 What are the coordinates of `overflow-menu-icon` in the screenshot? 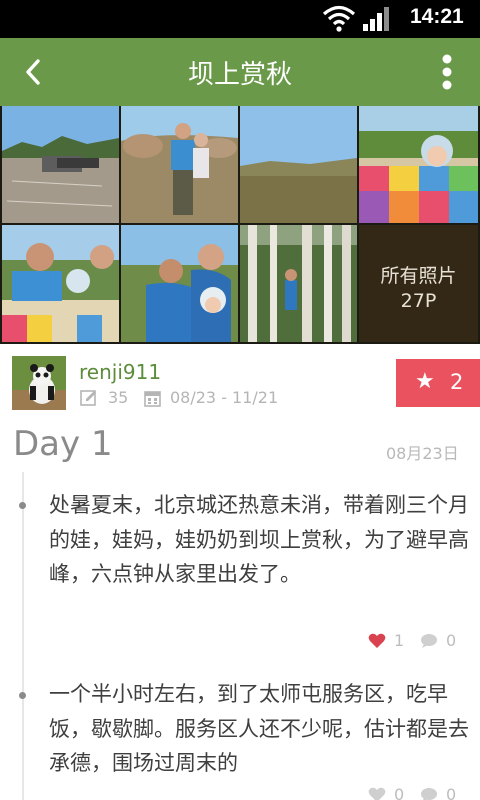 It's located at (447, 72).